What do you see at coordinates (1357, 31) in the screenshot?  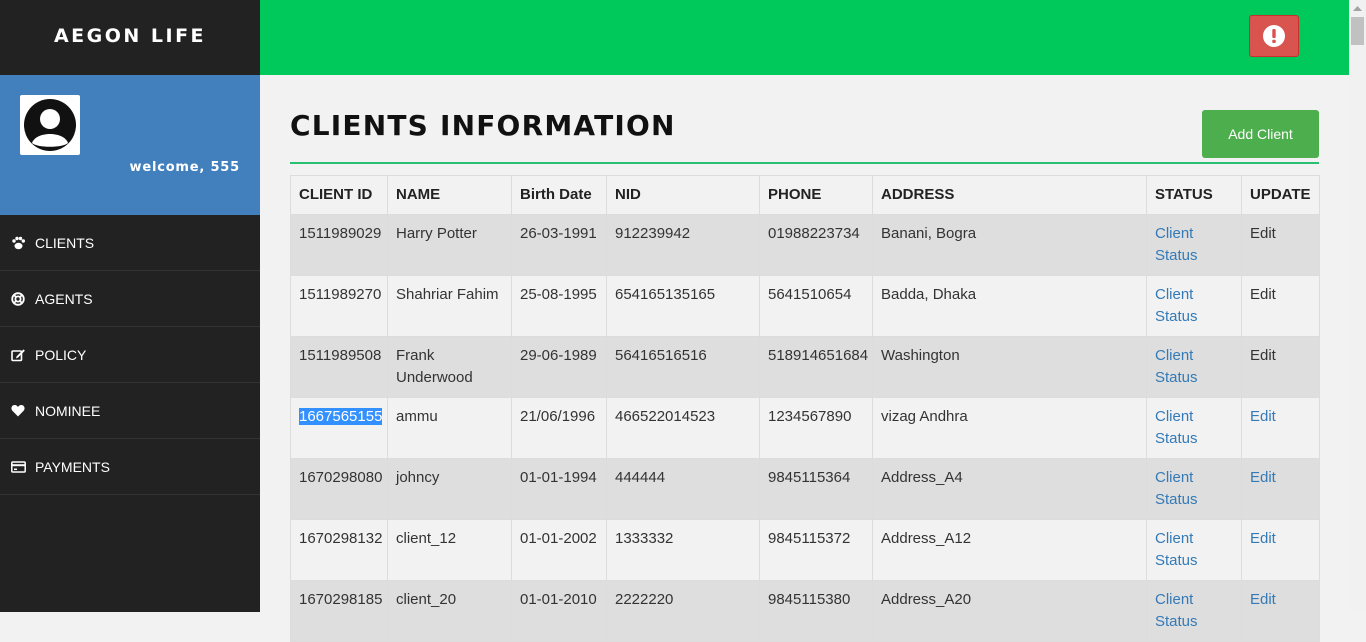 I see `scroll-thumb` at bounding box center [1357, 31].